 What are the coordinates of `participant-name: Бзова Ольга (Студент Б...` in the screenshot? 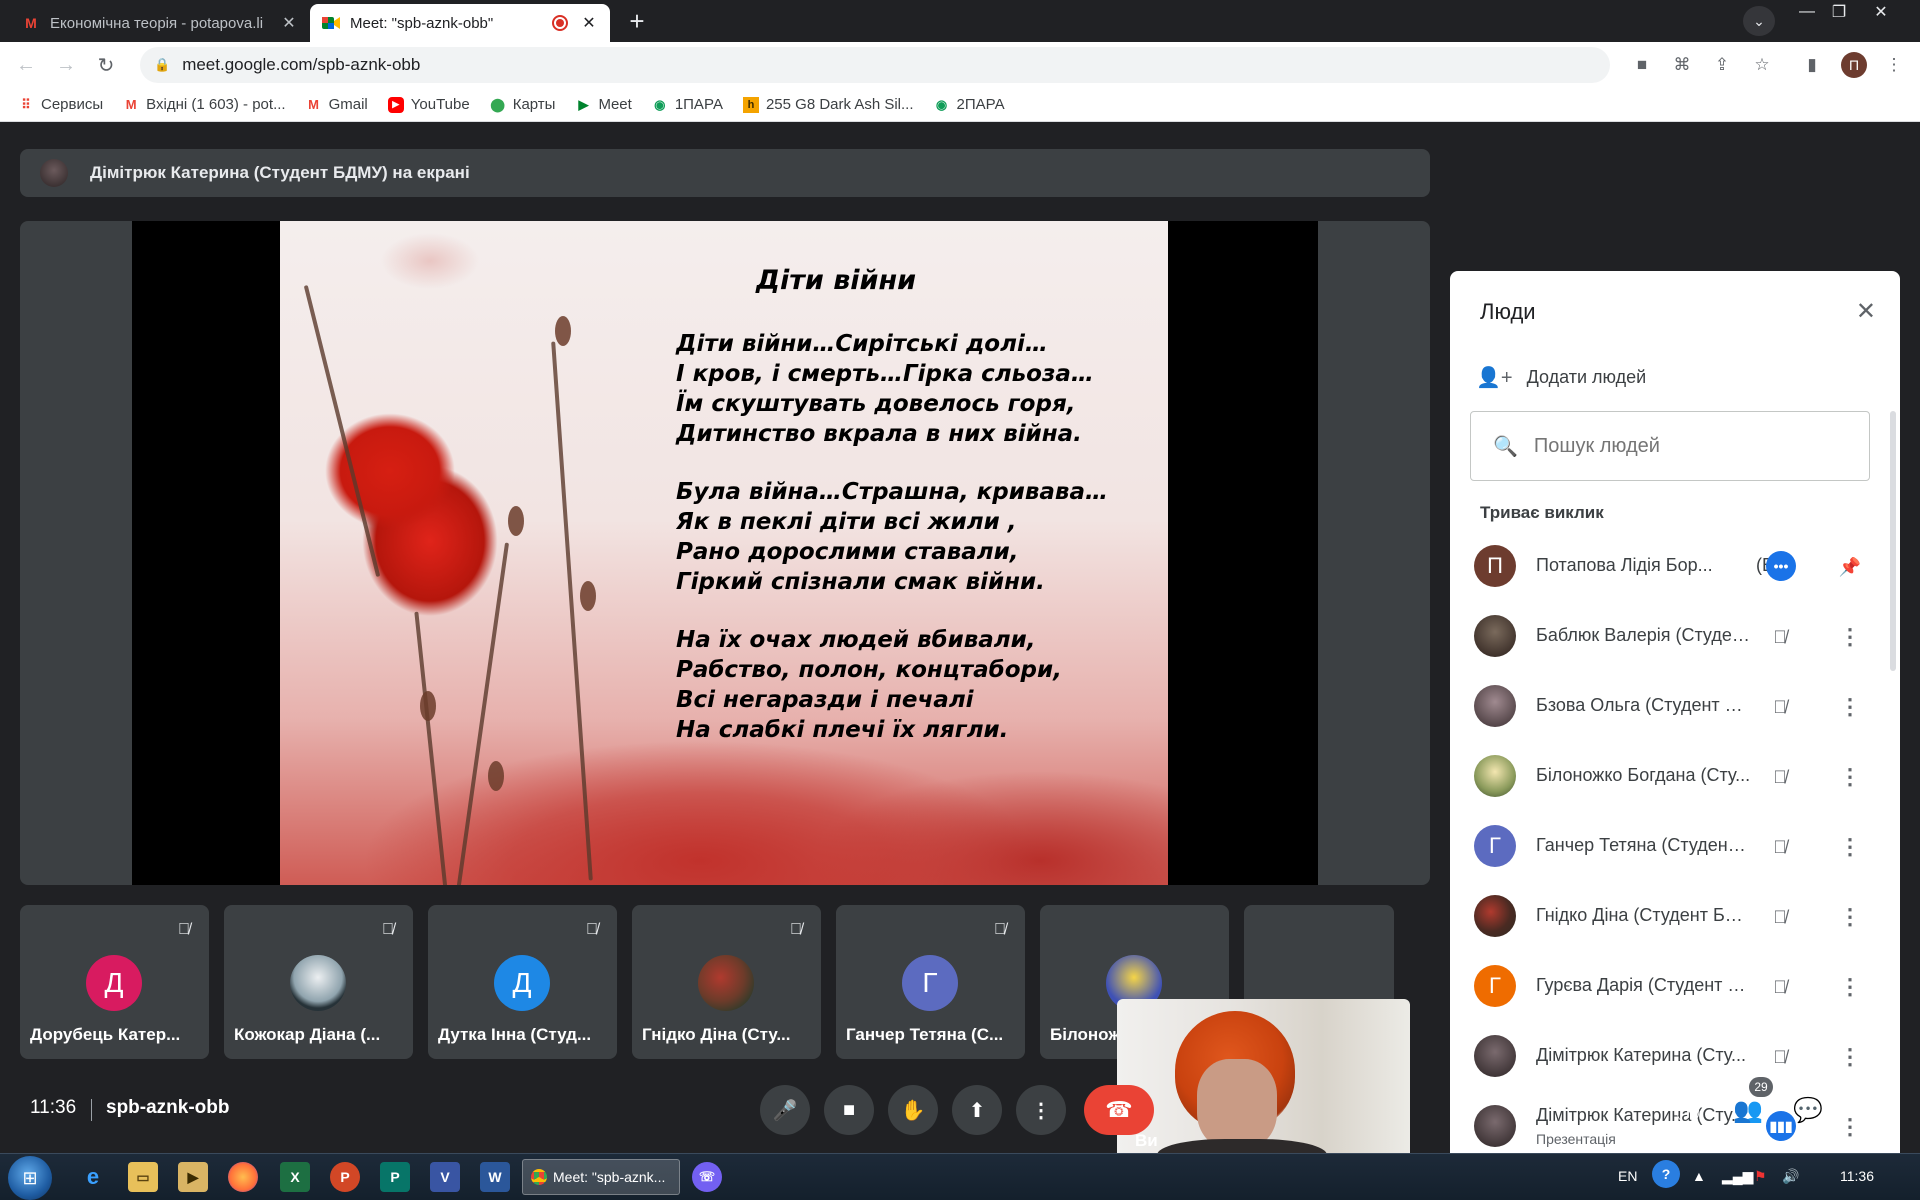 It's located at (1643, 705).